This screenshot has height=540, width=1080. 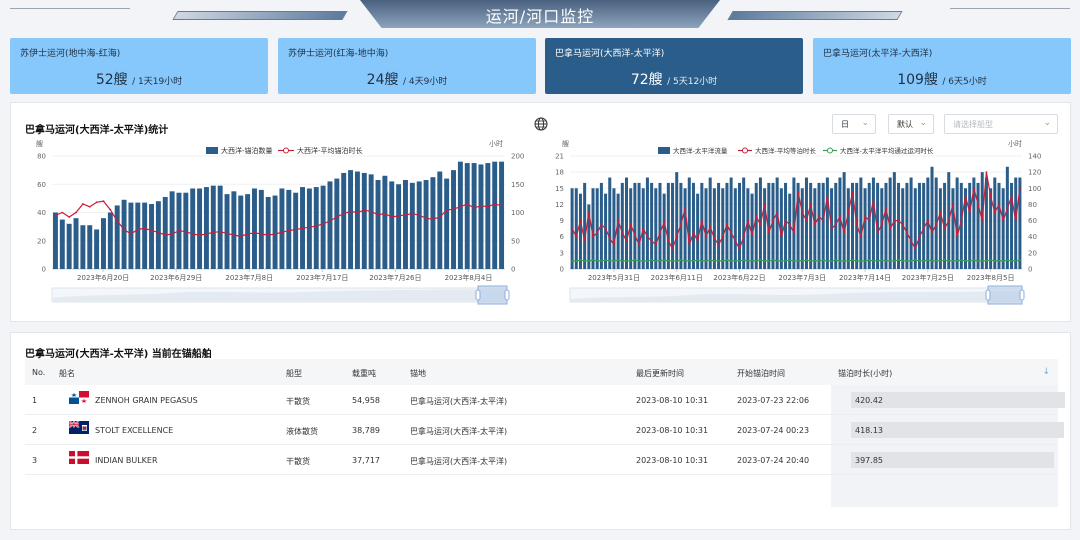 I want to click on cell-ship-name: STOLT EXCELLENCE, so click(x=134, y=430).